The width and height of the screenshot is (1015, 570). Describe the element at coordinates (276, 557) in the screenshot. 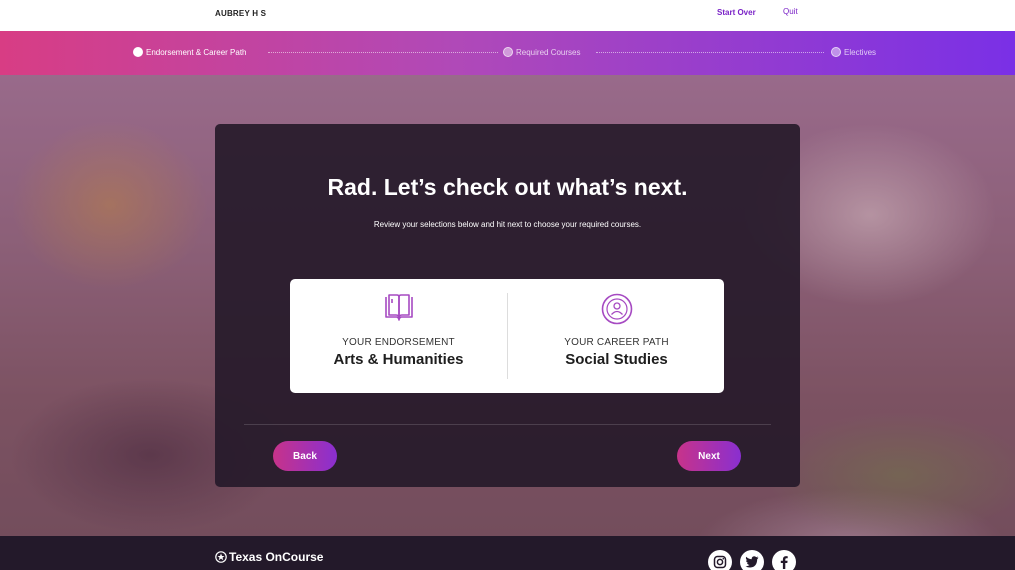

I see `brand-name: Texas OnCourse` at that location.